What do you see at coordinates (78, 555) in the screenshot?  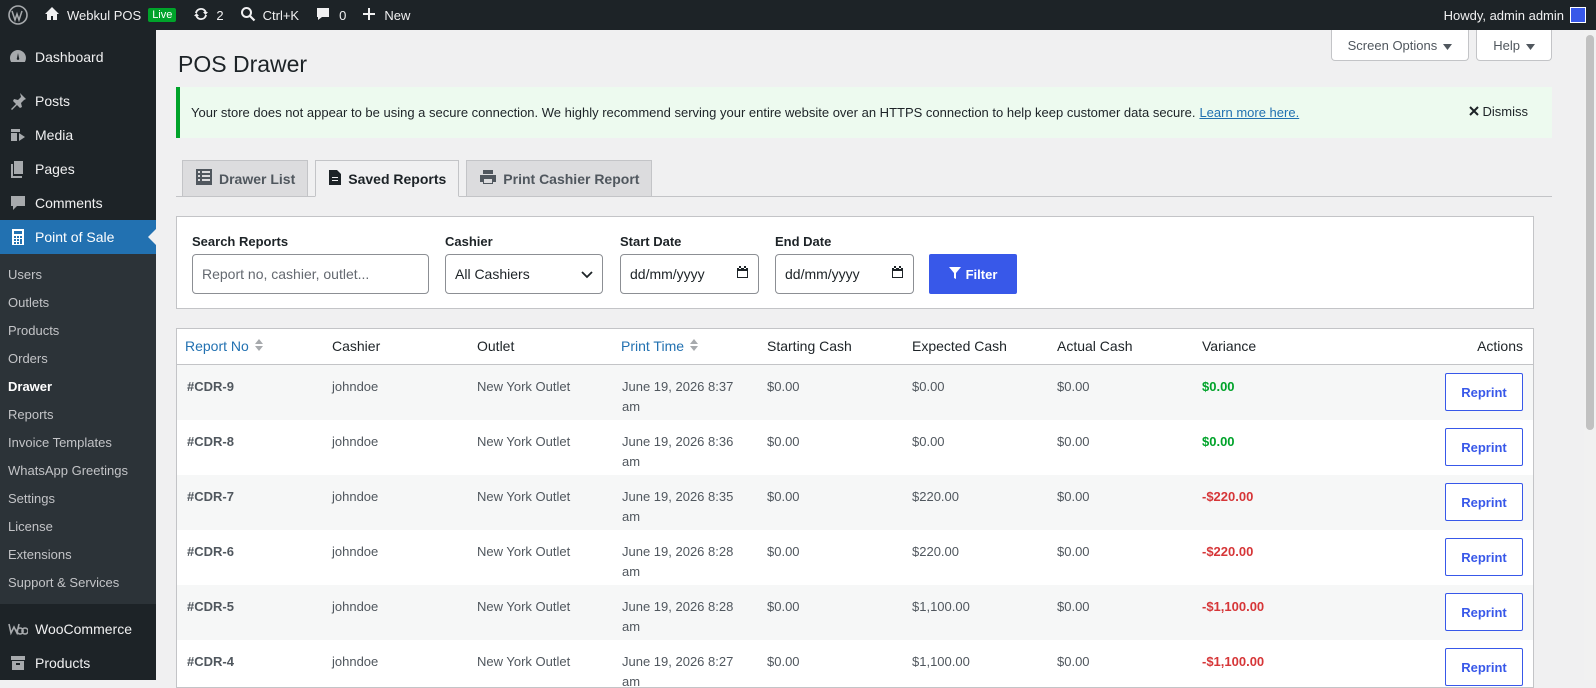 I see `submenu-item-extensions: Extensions` at bounding box center [78, 555].